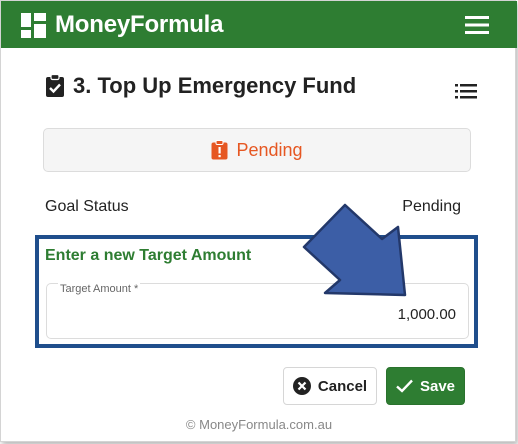  I want to click on status-card: Pending, so click(257, 150).